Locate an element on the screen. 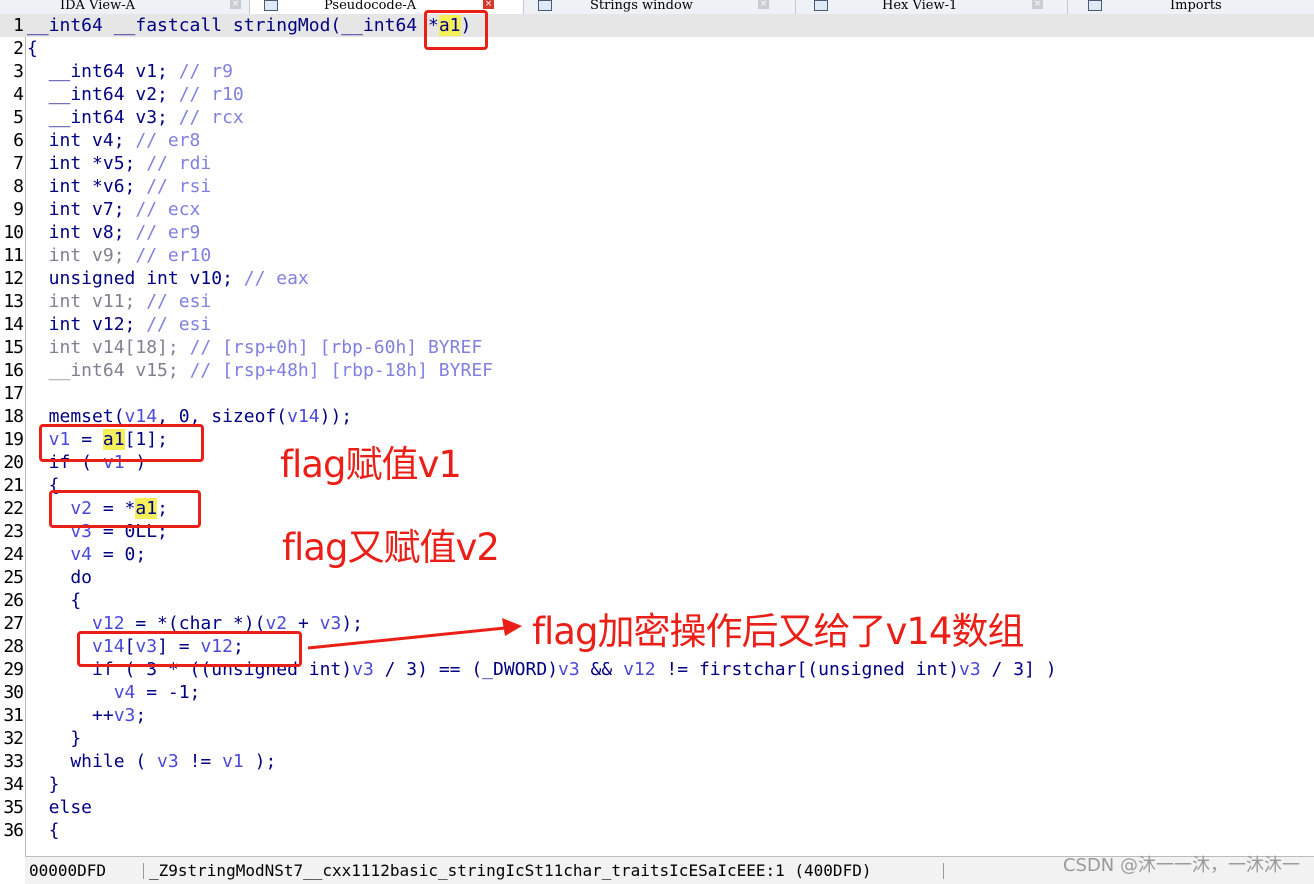  annotation-arrow is located at coordinates (414, 634).